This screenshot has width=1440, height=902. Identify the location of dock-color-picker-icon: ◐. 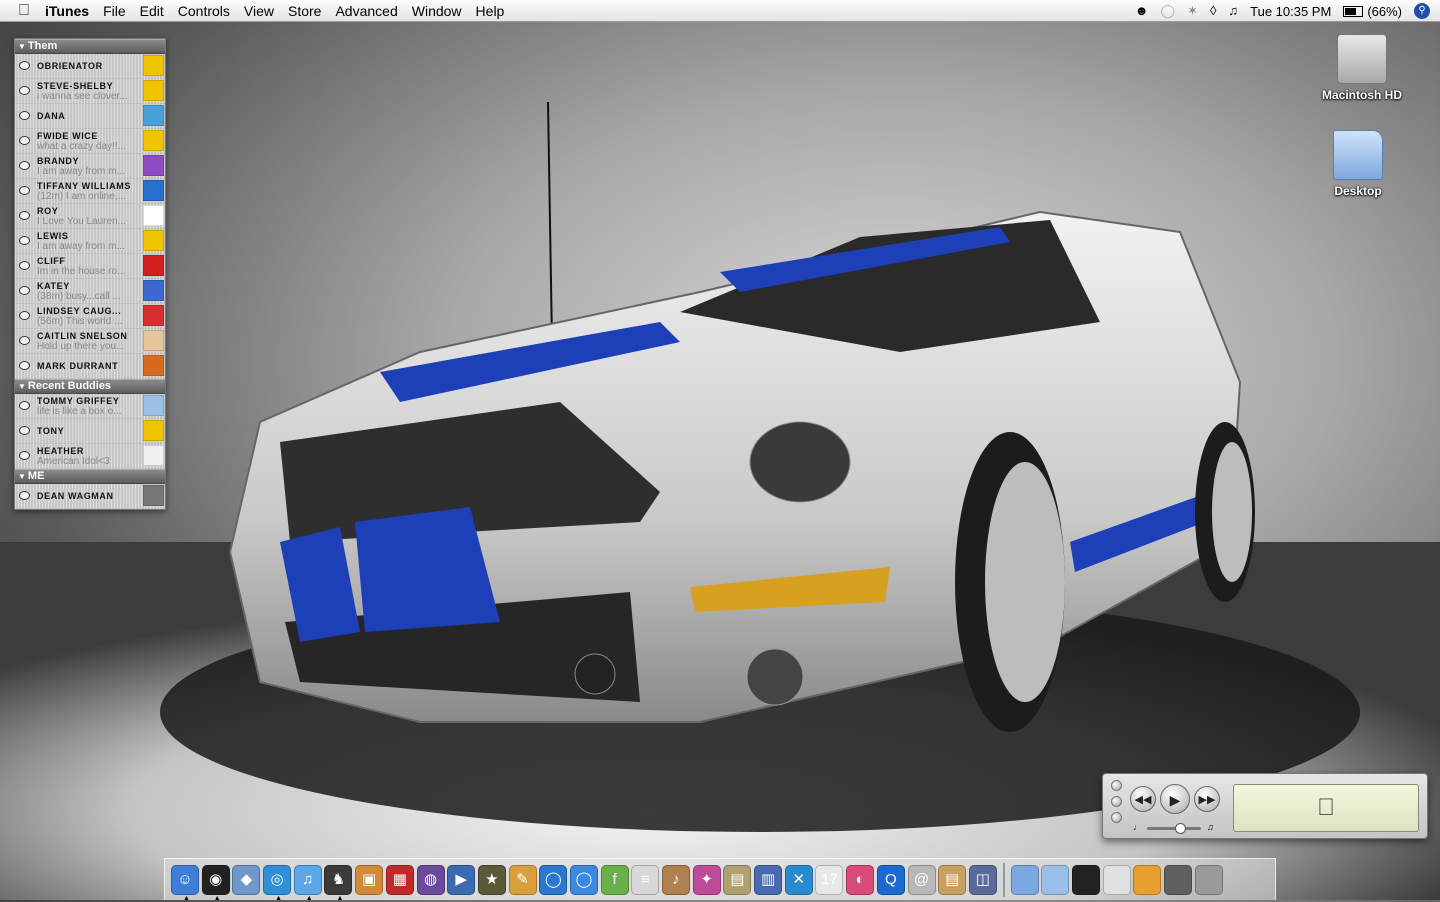
(860, 879).